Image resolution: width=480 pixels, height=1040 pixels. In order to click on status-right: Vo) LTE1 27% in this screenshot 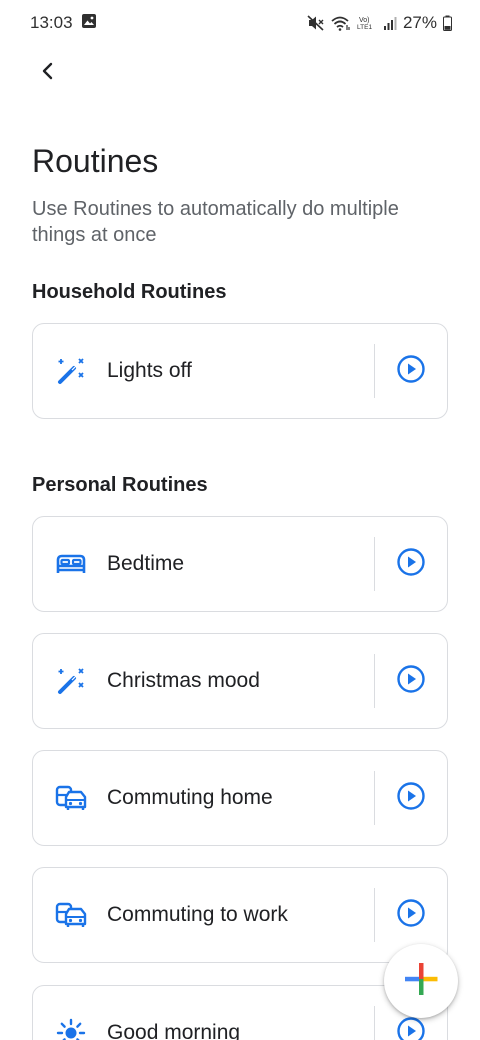, I will do `click(379, 23)`.